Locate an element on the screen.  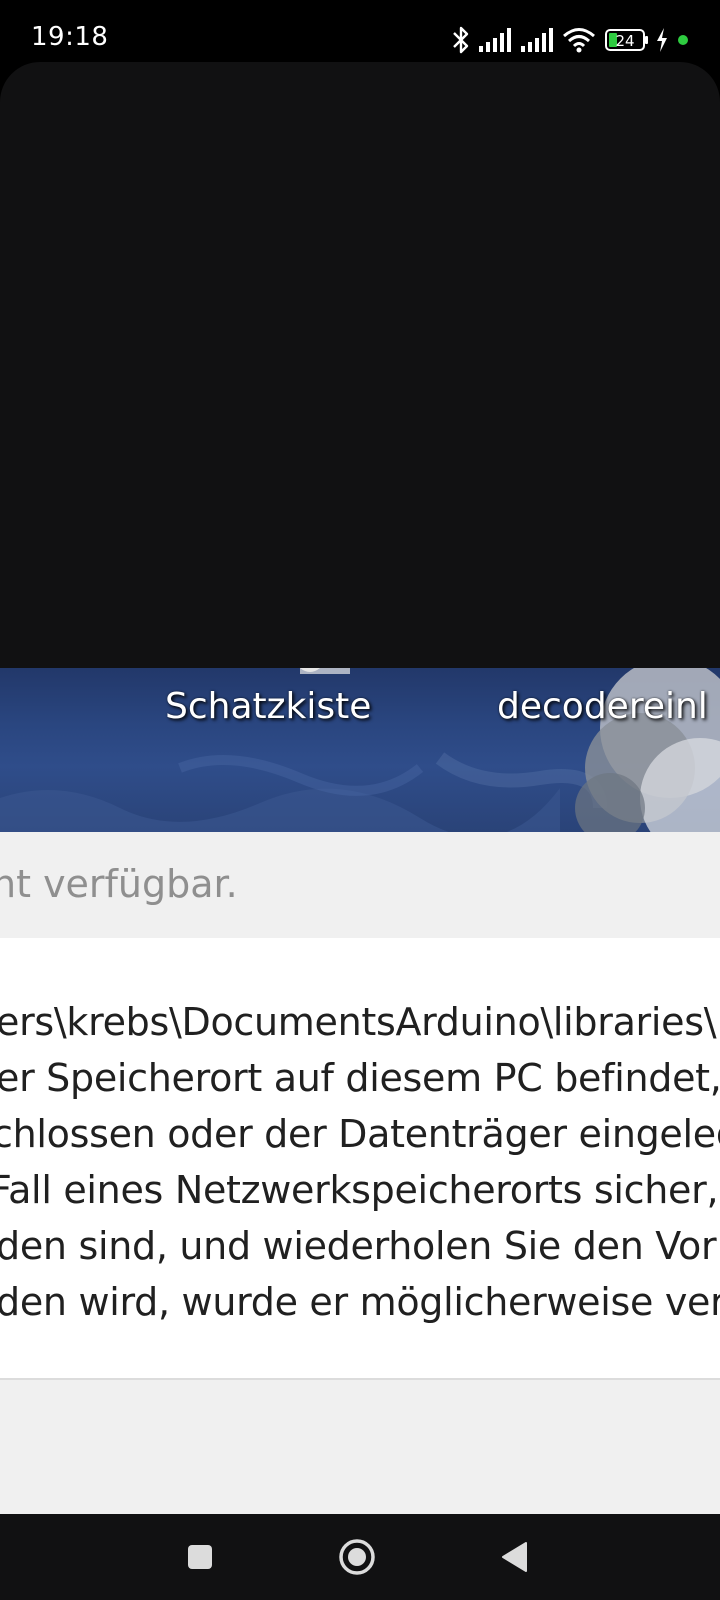
home-button is located at coordinates (357, 1557).